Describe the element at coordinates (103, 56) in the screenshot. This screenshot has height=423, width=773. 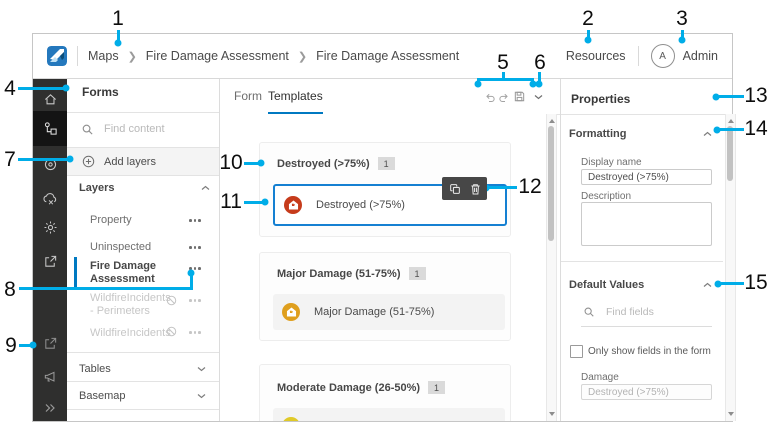
I see `breadcrumb-maps: Maps` at that location.